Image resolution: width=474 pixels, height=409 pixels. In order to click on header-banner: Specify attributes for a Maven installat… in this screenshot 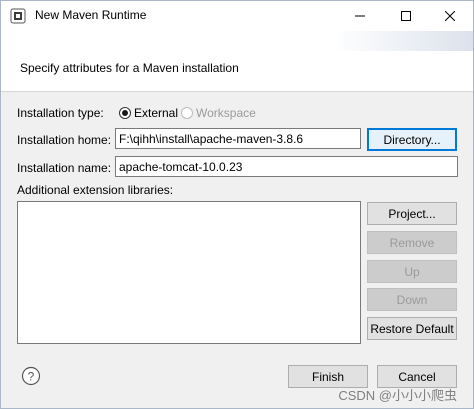, I will do `click(237, 61)`.